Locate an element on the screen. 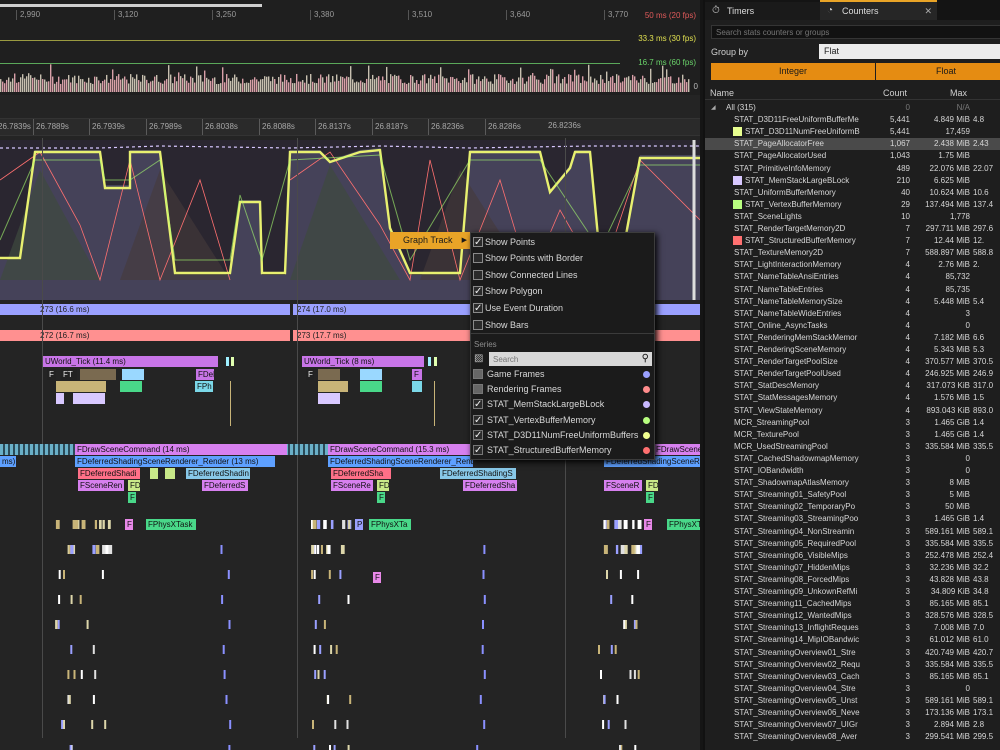 This screenshot has width=1000, height=750. event-fdeferredshadin: FDeferredShadin is located at coordinates (218, 473).